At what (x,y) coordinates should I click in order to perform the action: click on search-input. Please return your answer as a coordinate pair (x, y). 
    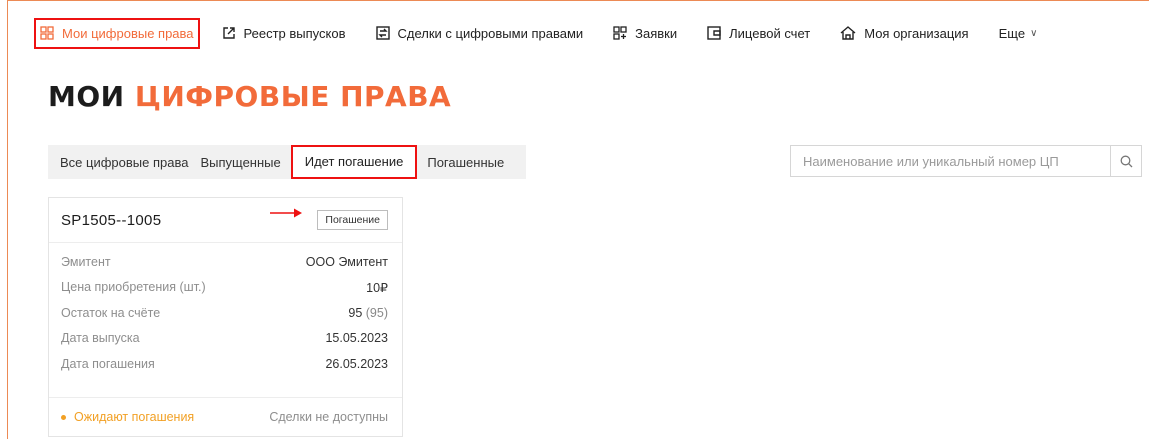
    Looking at the image, I should click on (950, 161).